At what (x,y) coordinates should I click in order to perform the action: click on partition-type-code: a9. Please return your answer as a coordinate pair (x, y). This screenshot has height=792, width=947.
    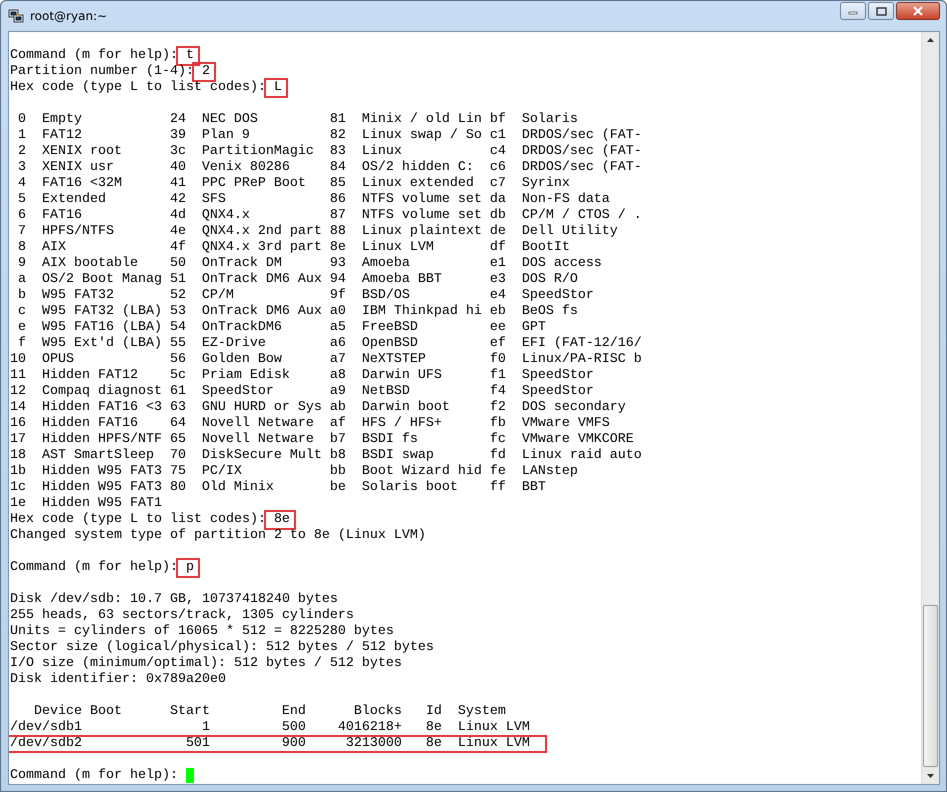
    Looking at the image, I should click on (338, 392).